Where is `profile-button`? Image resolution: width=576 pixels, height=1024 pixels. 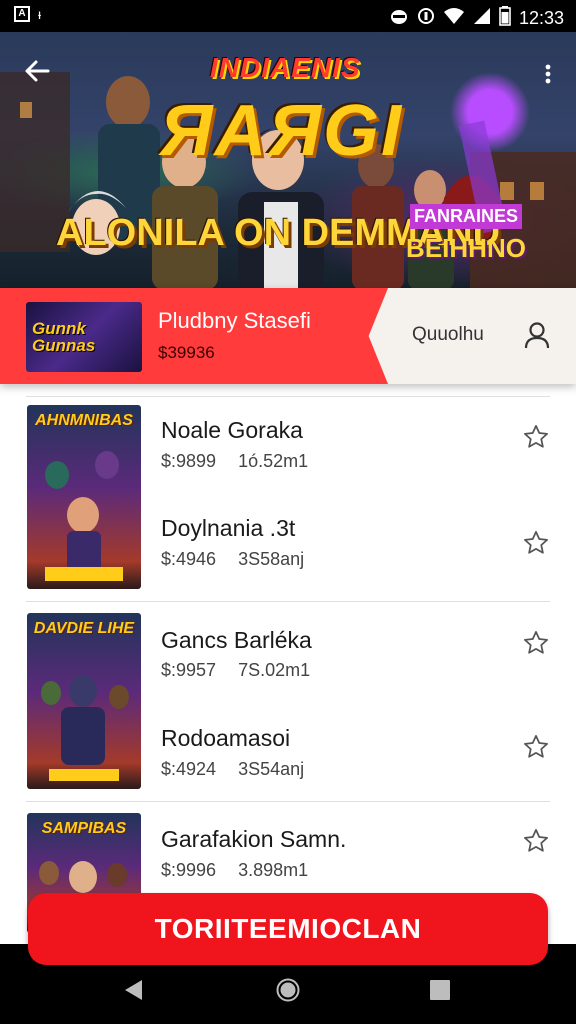 profile-button is located at coordinates (537, 335).